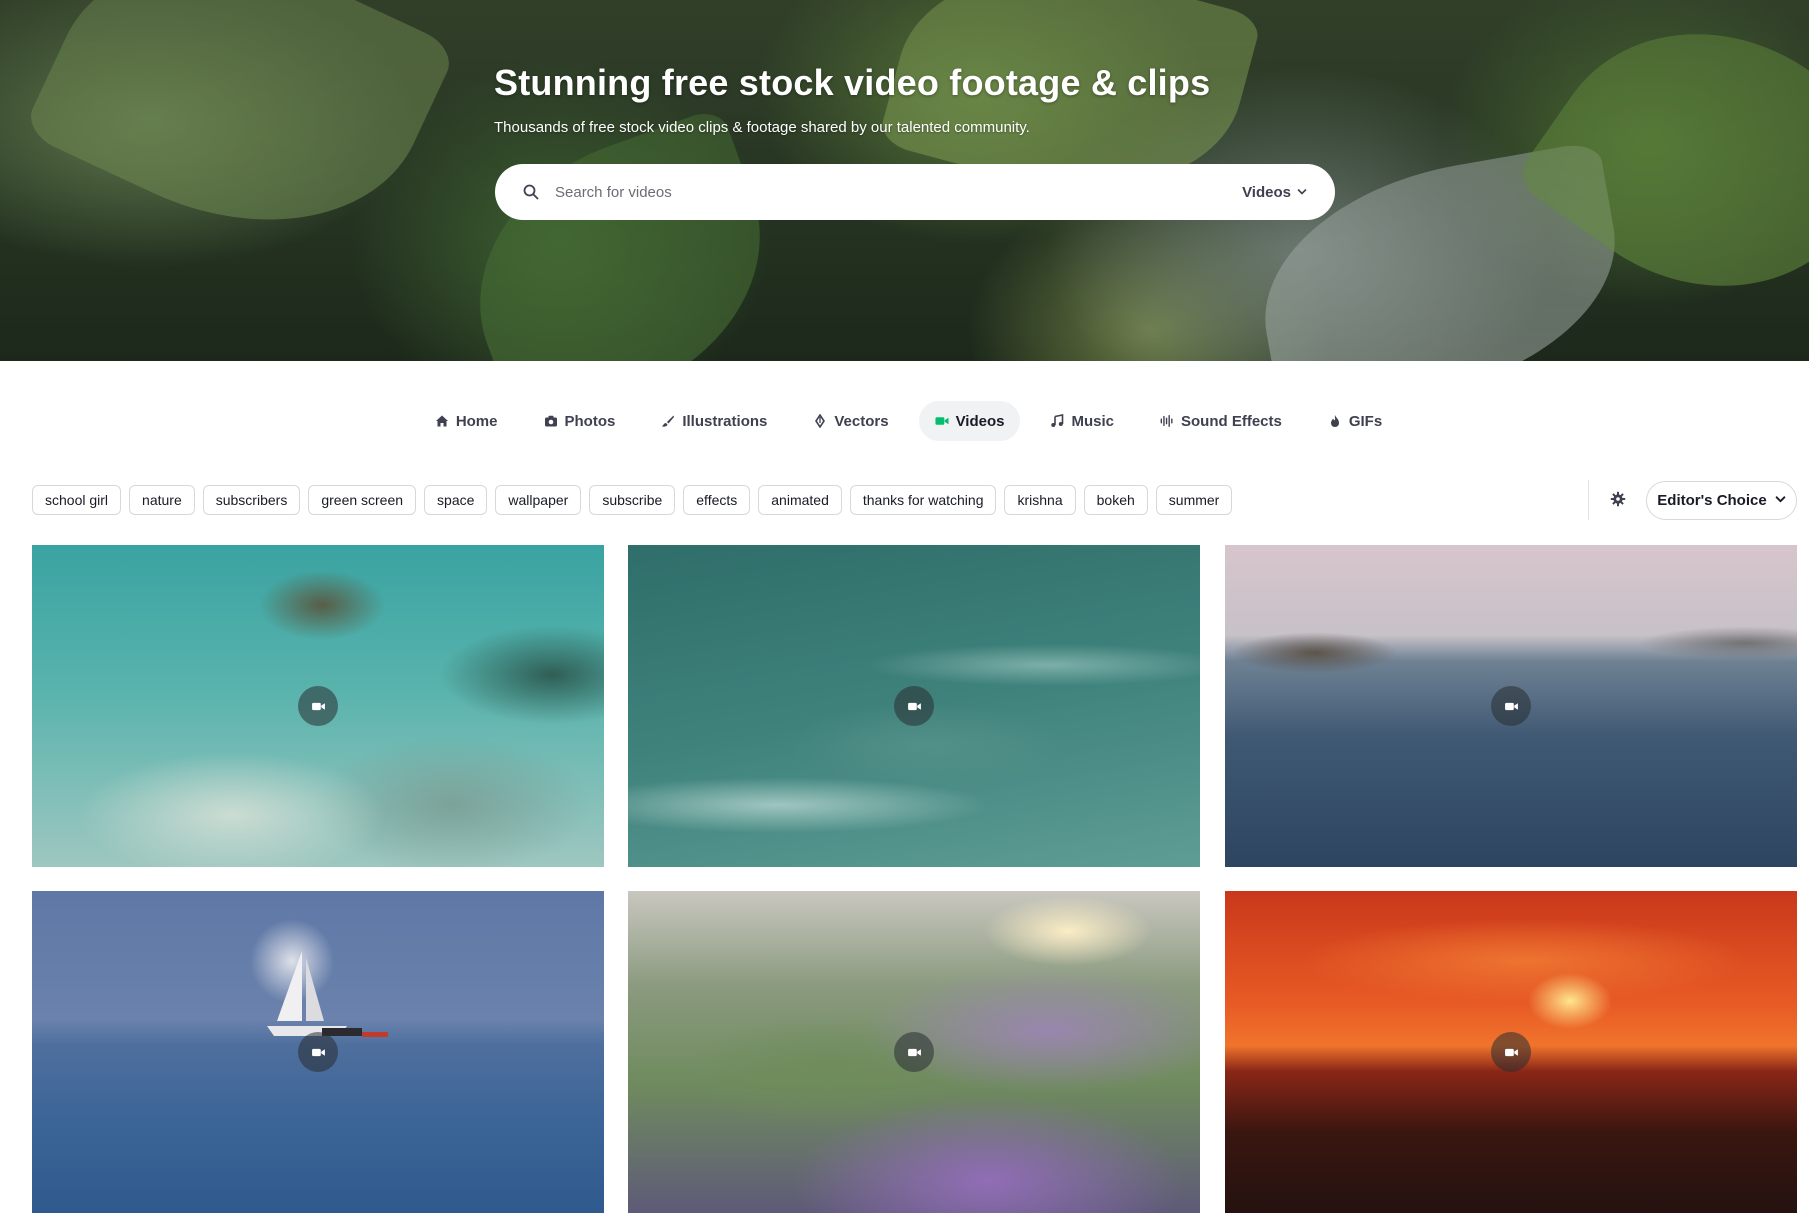  What do you see at coordinates (456, 500) in the screenshot?
I see `tag-chip: space` at bounding box center [456, 500].